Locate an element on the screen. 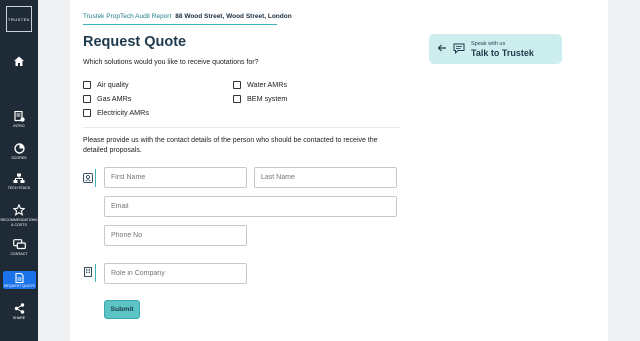  sidebar-item-label: TECH STACK is located at coordinates (19, 188).